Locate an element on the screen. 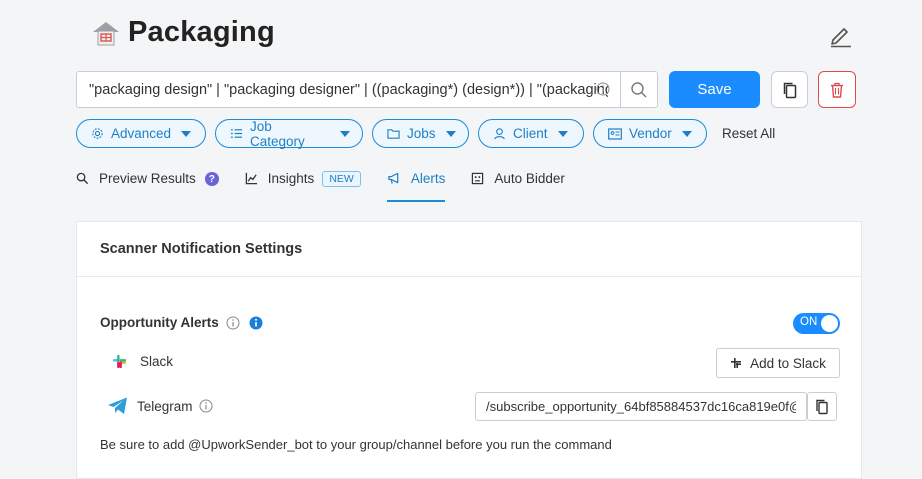 The image size is (922, 479). info-filled-icon is located at coordinates (256, 323).